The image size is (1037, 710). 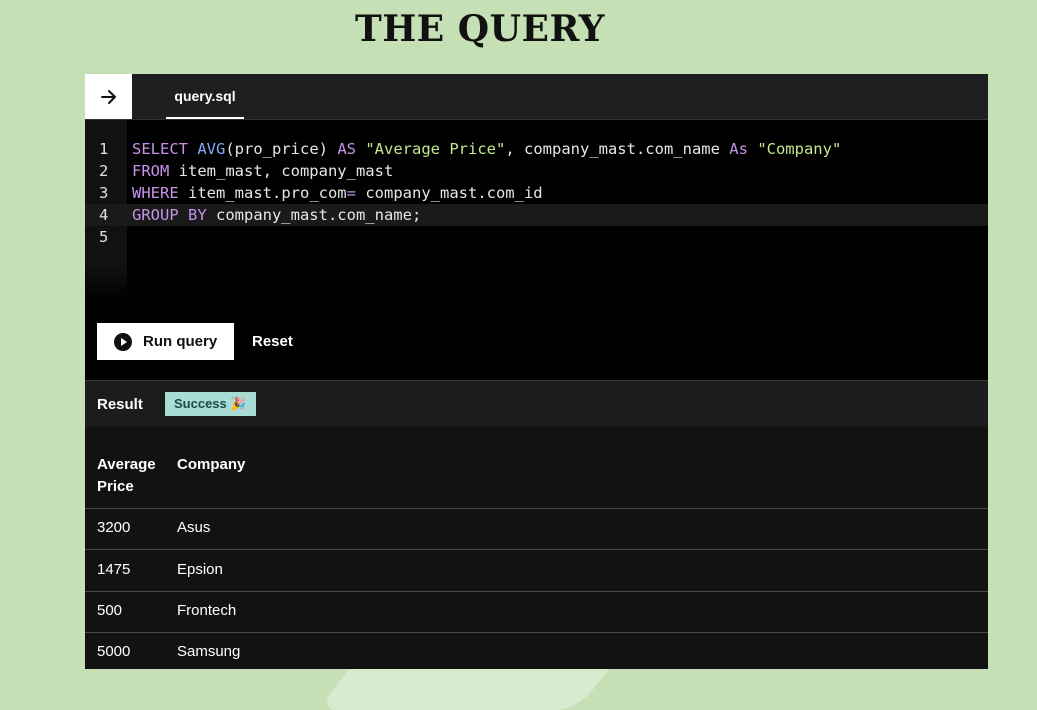 What do you see at coordinates (104, 149) in the screenshot?
I see `line-number: 1` at bounding box center [104, 149].